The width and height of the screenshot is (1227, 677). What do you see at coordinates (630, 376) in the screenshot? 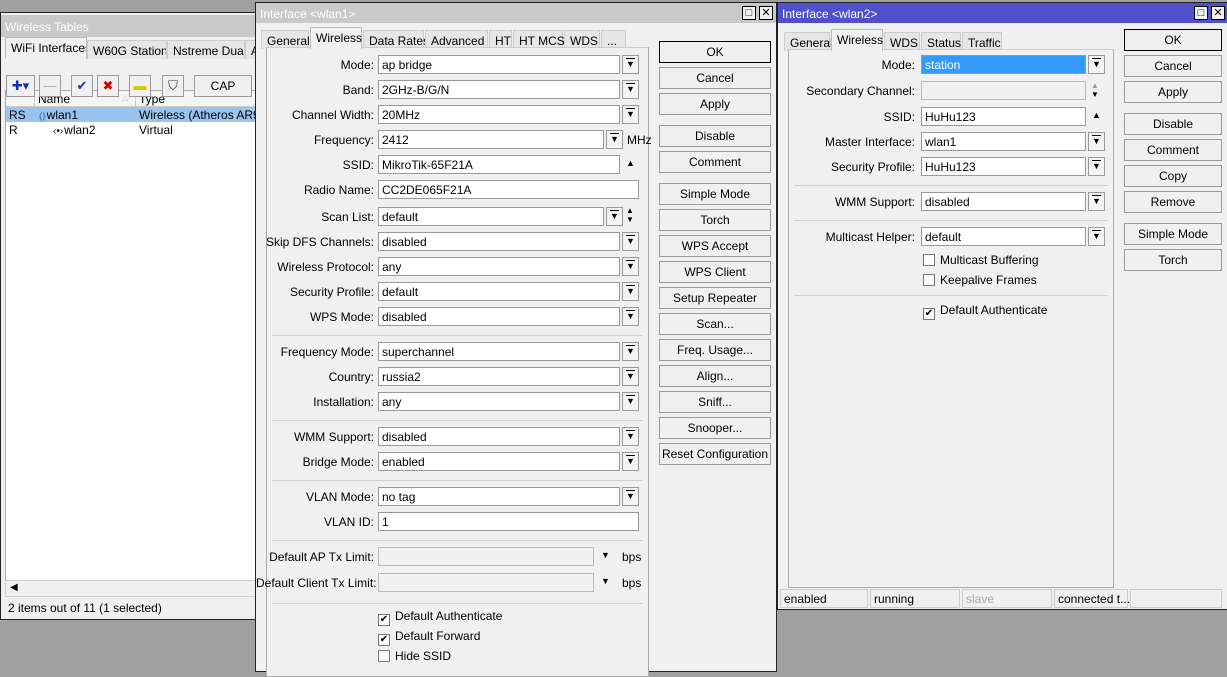
I see `country-dropdown-button: ▼` at bounding box center [630, 376].